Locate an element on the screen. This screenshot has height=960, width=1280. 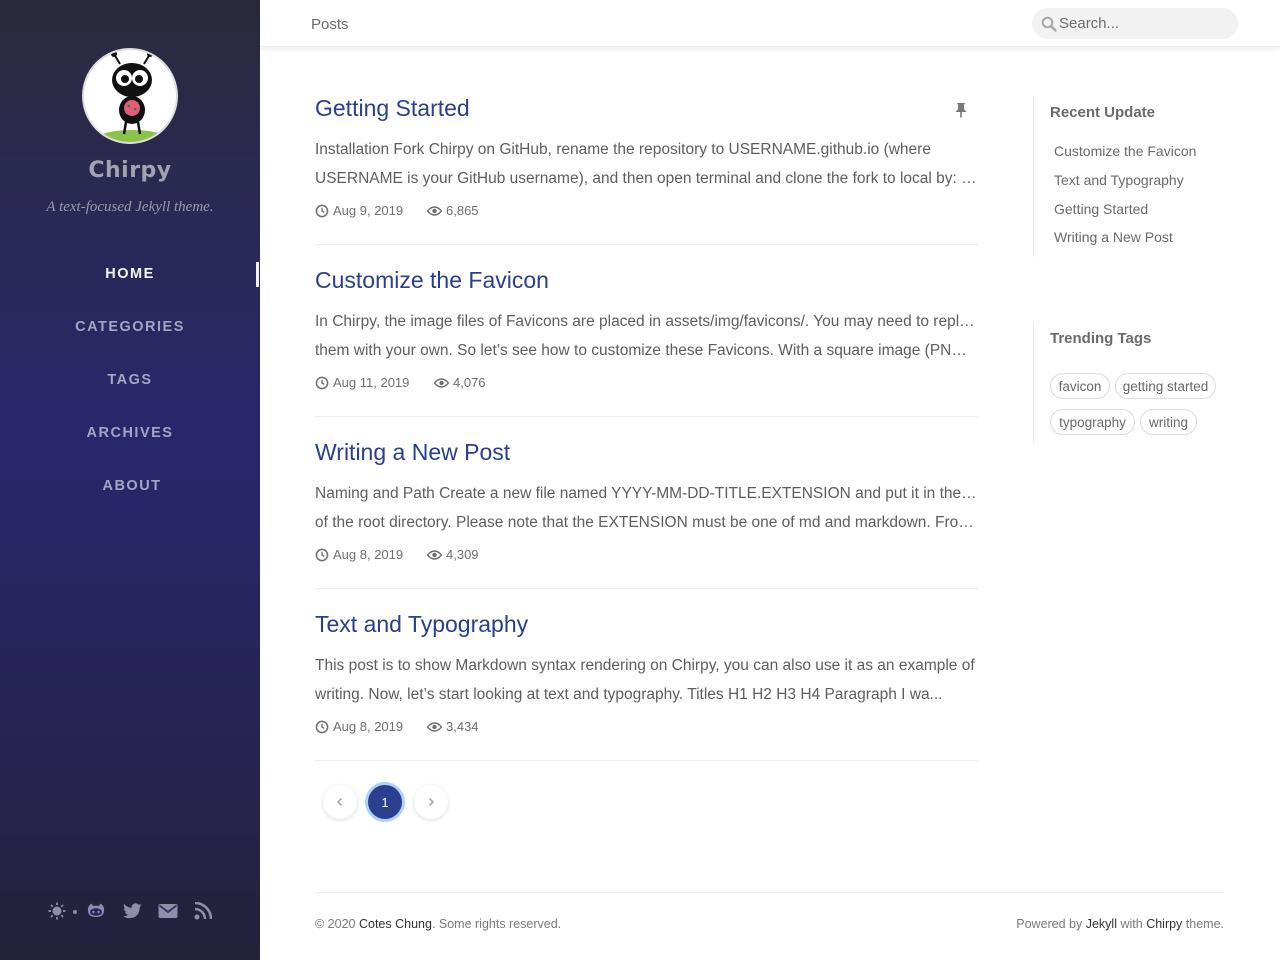
search-input is located at coordinates (1145, 23).